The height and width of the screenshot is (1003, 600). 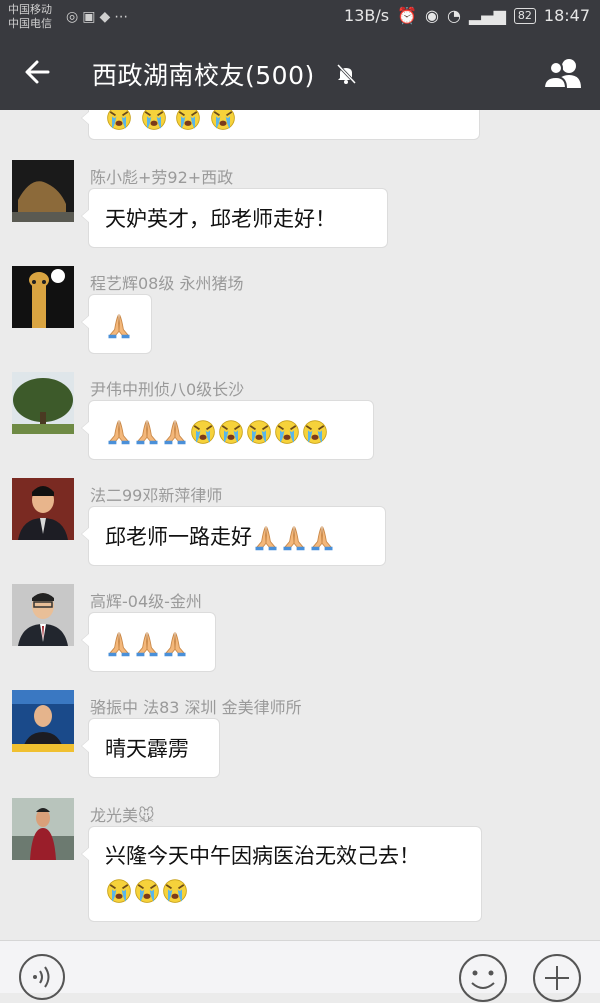 What do you see at coordinates (483, 978) in the screenshot?
I see `emoji-picker-icon` at bounding box center [483, 978].